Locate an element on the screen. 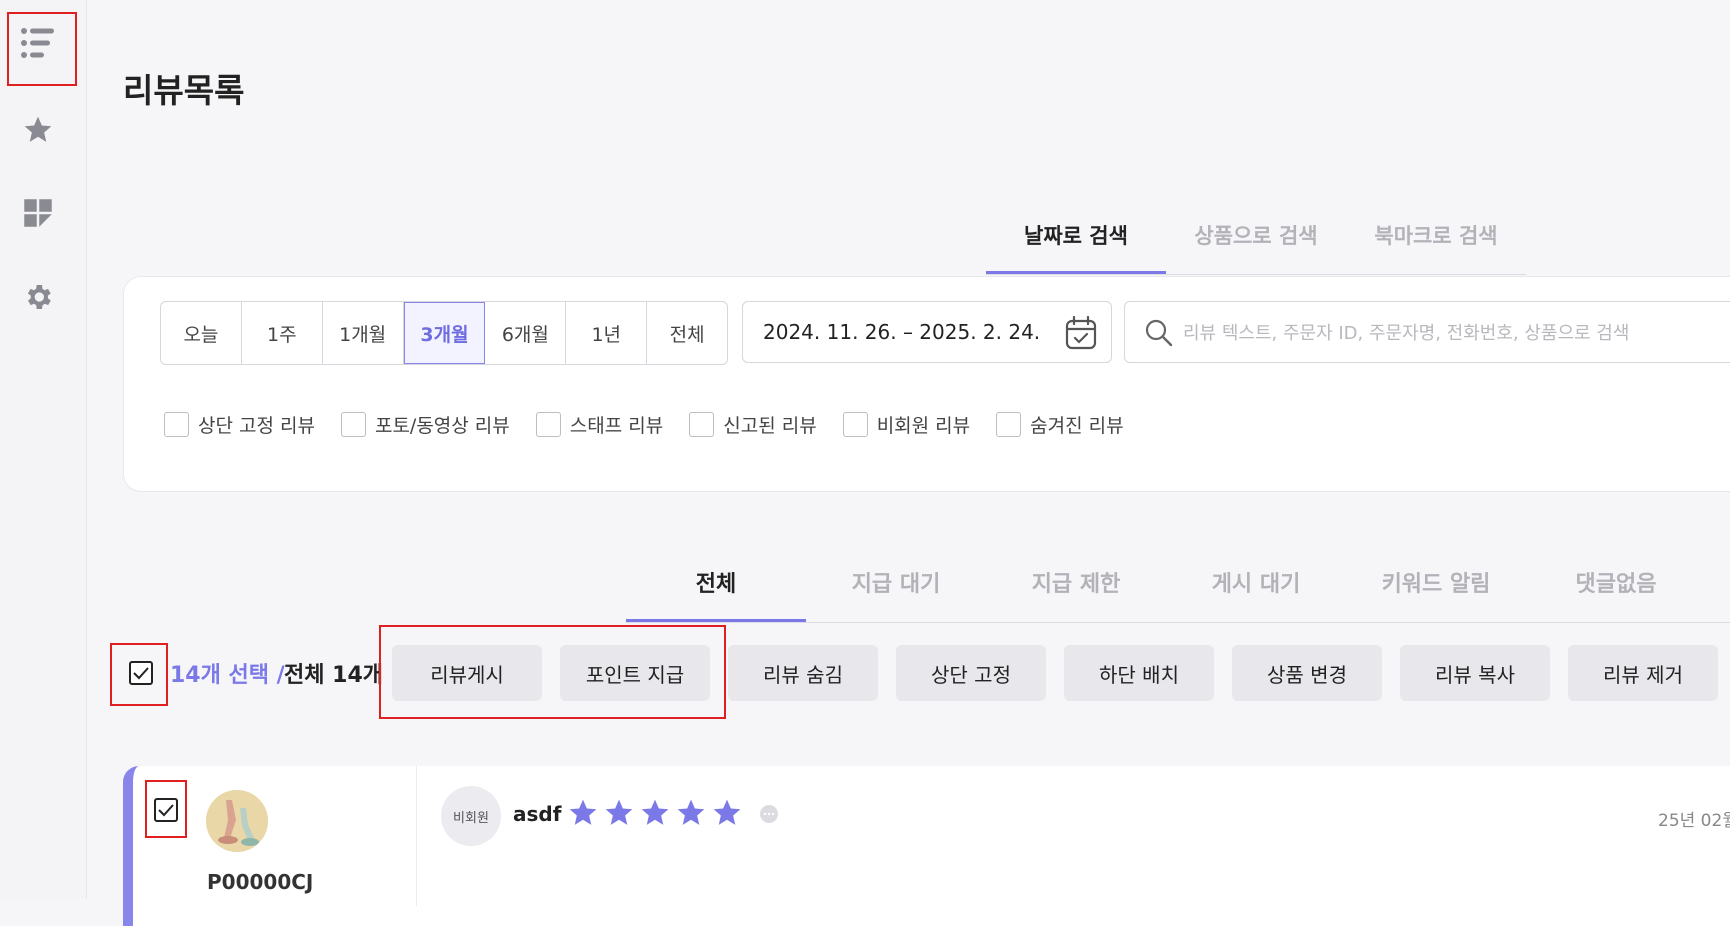 This screenshot has height=926, width=1730. tab-search-by-date: 날짜로 검색 is located at coordinates (1076, 247).